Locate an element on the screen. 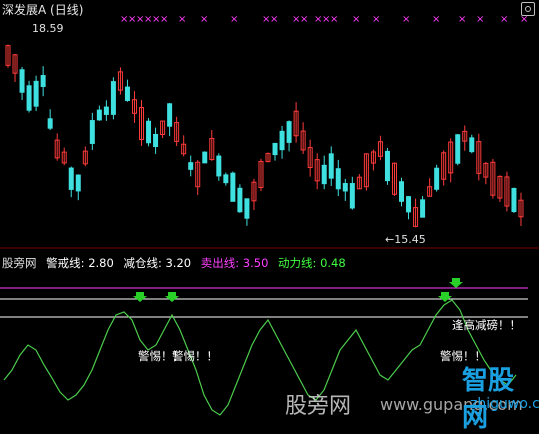 The image size is (539, 434). watermark-cn: 股旁网 is located at coordinates (318, 406).